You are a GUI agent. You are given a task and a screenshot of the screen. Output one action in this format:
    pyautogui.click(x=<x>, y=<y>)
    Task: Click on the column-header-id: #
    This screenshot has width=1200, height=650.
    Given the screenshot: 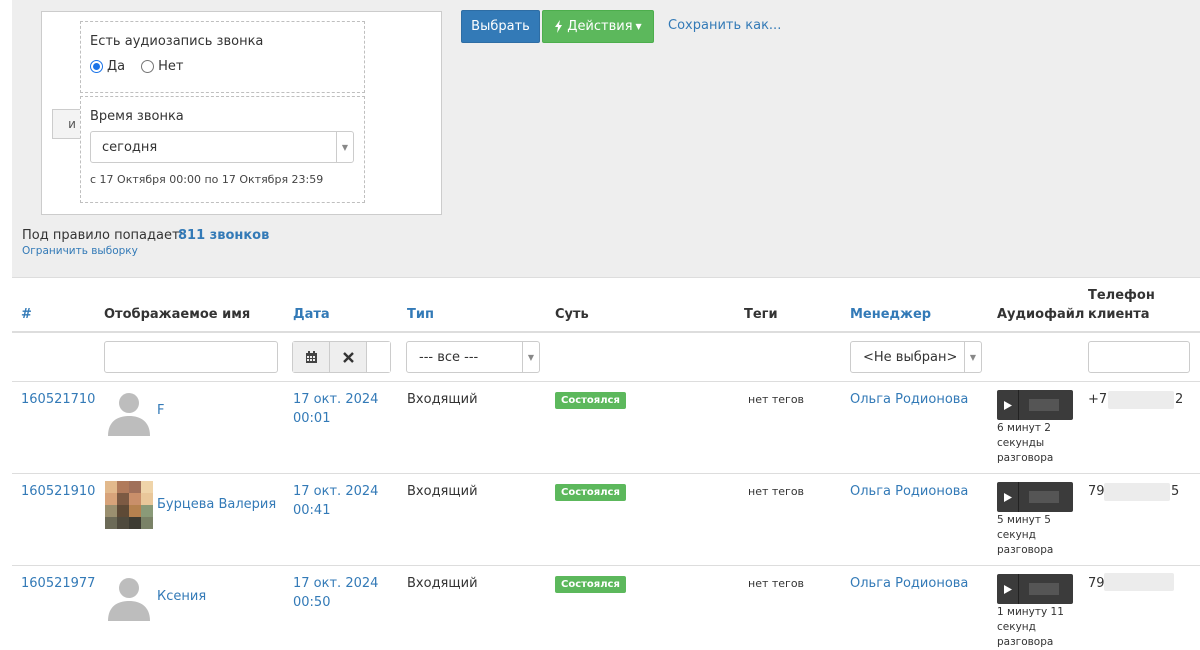 What is the action you would take?
    pyautogui.click(x=26, y=314)
    